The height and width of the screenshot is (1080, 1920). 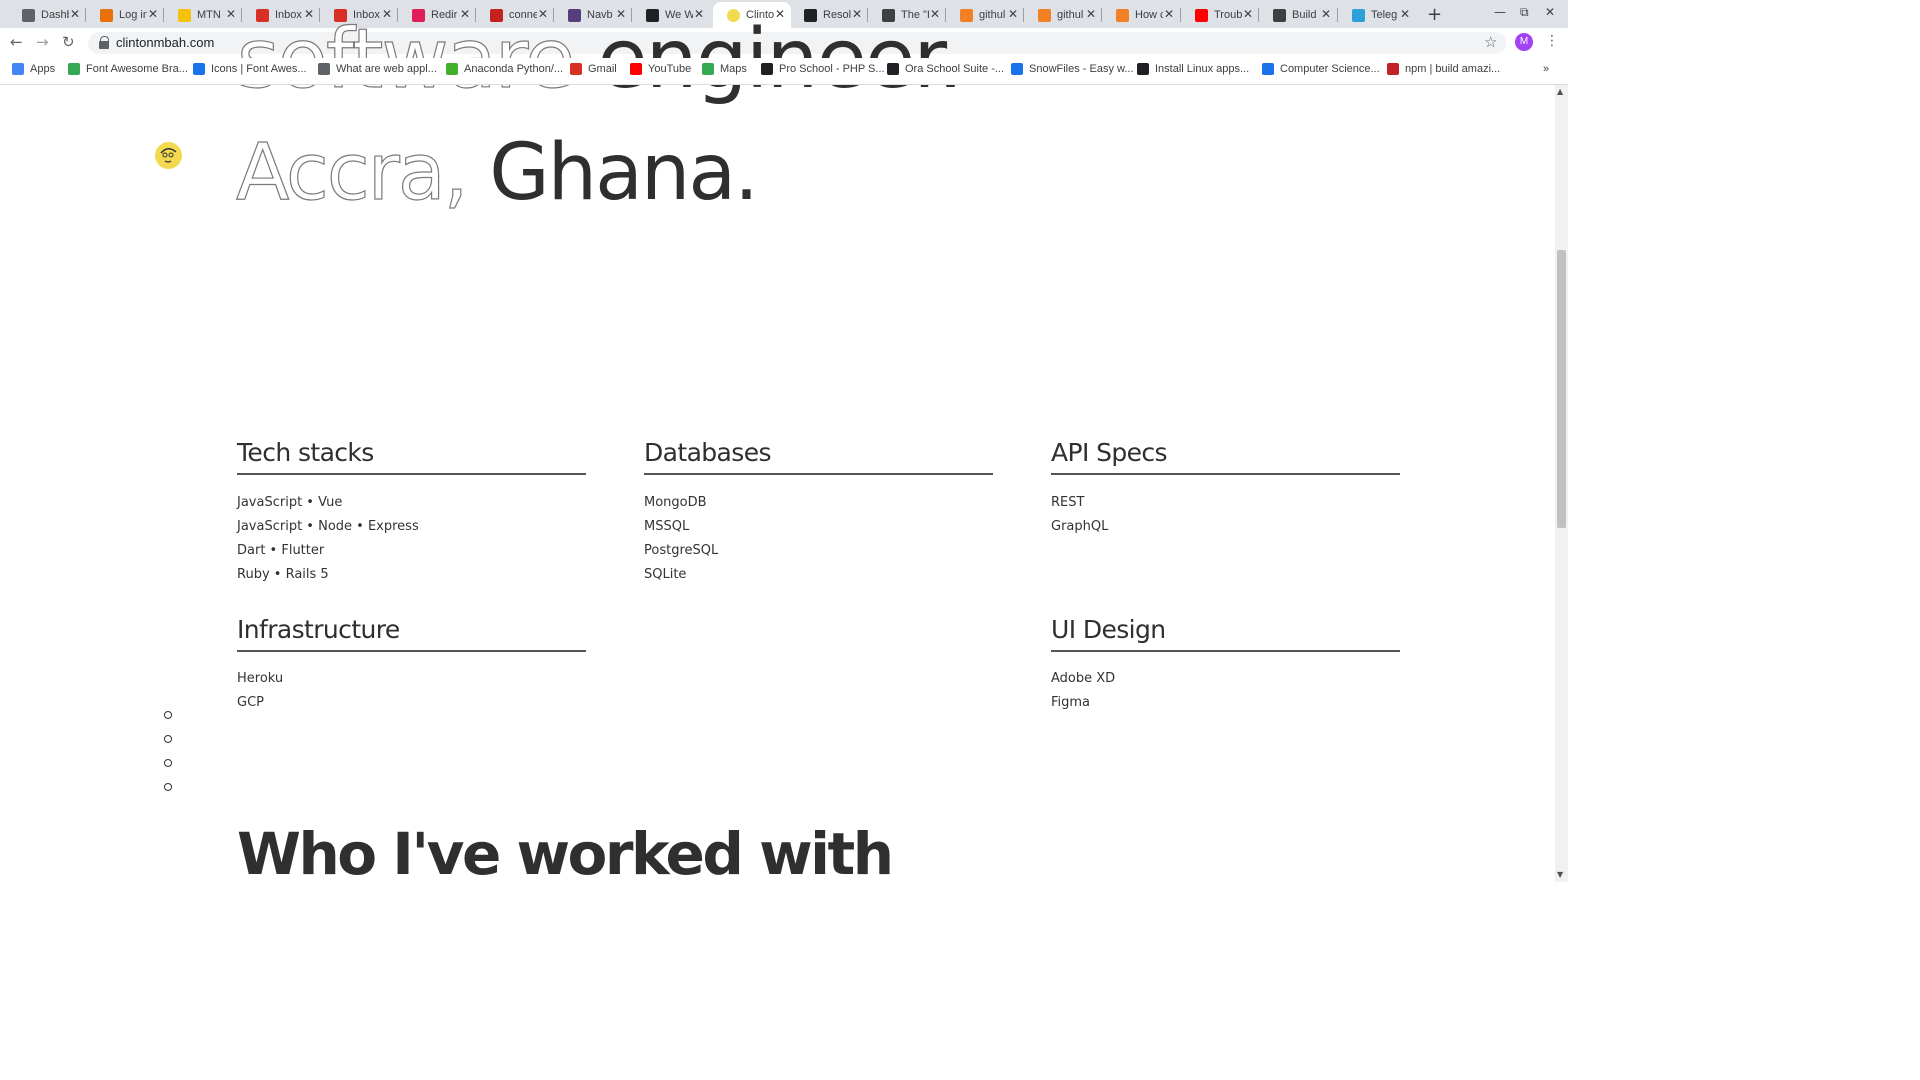 I want to click on infrastructure-divider, so click(x=411, y=651).